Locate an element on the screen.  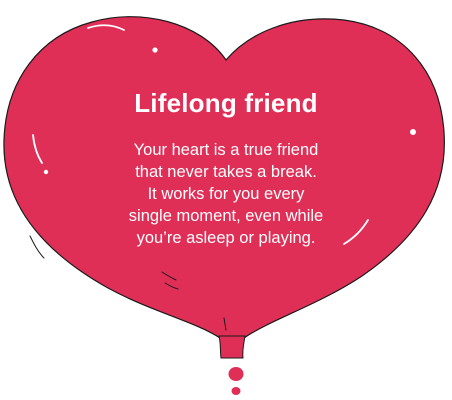
heart-stem is located at coordinates (232, 347).